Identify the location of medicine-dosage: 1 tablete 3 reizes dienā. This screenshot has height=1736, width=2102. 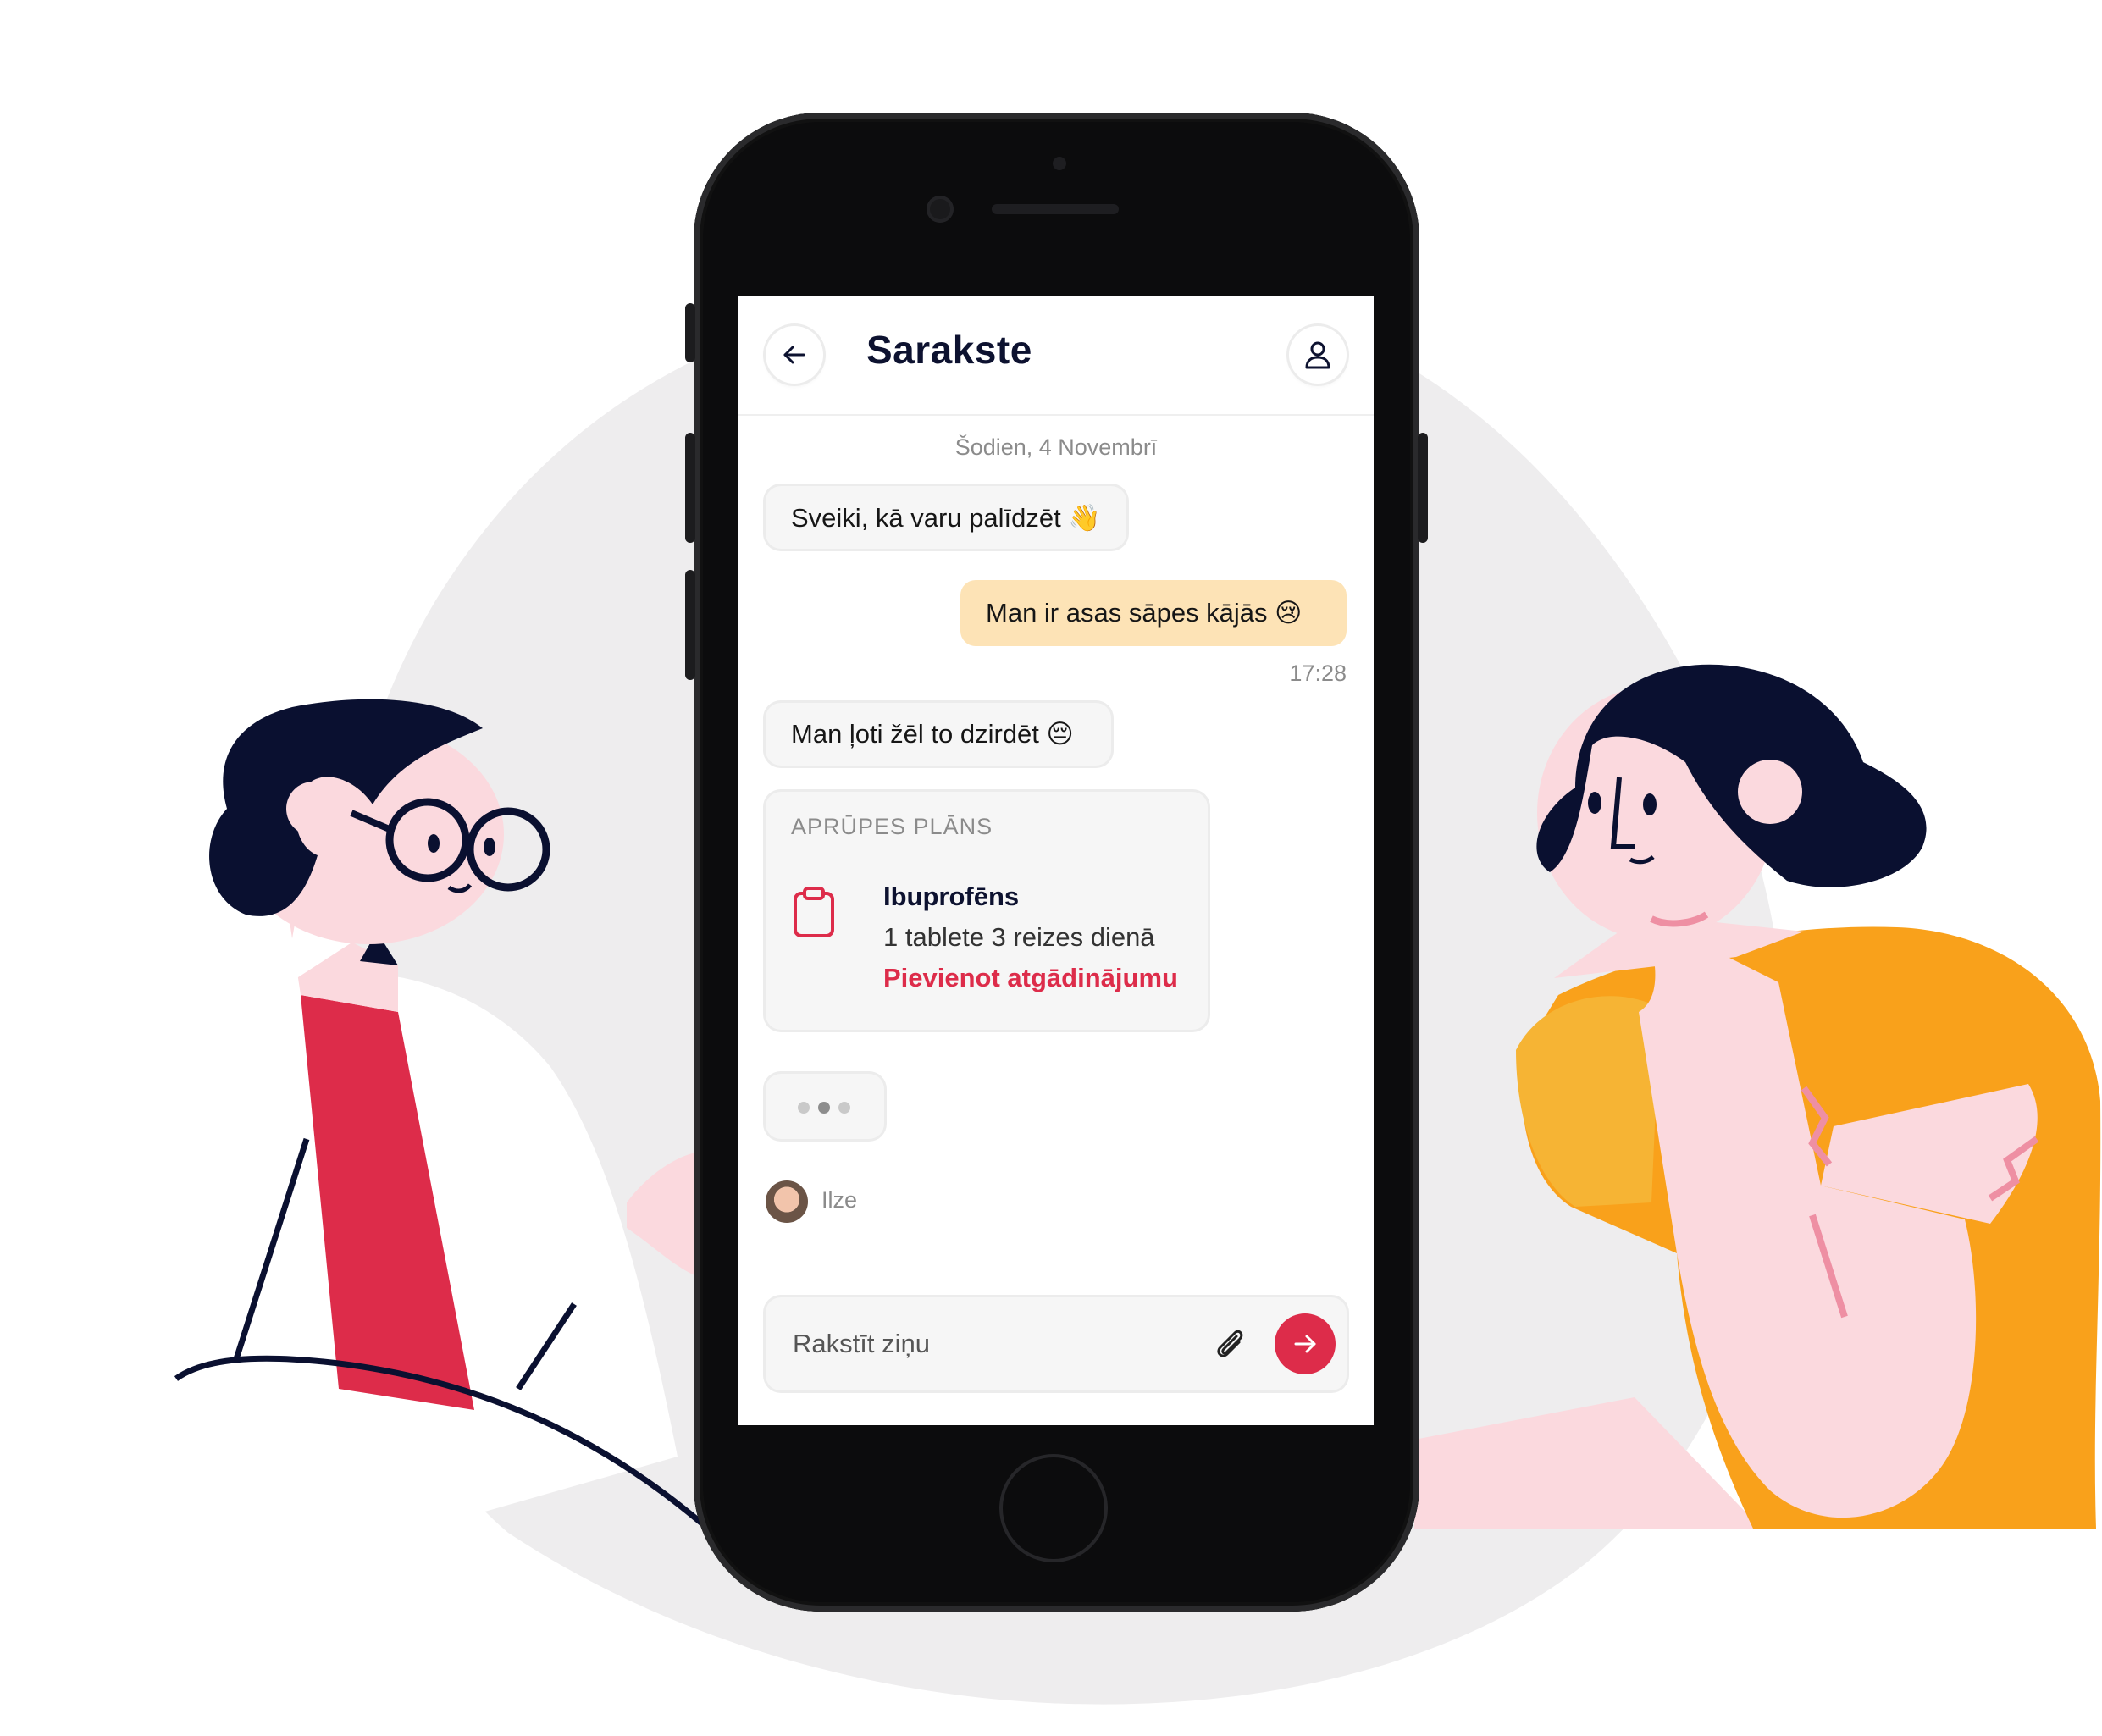
(1019, 937).